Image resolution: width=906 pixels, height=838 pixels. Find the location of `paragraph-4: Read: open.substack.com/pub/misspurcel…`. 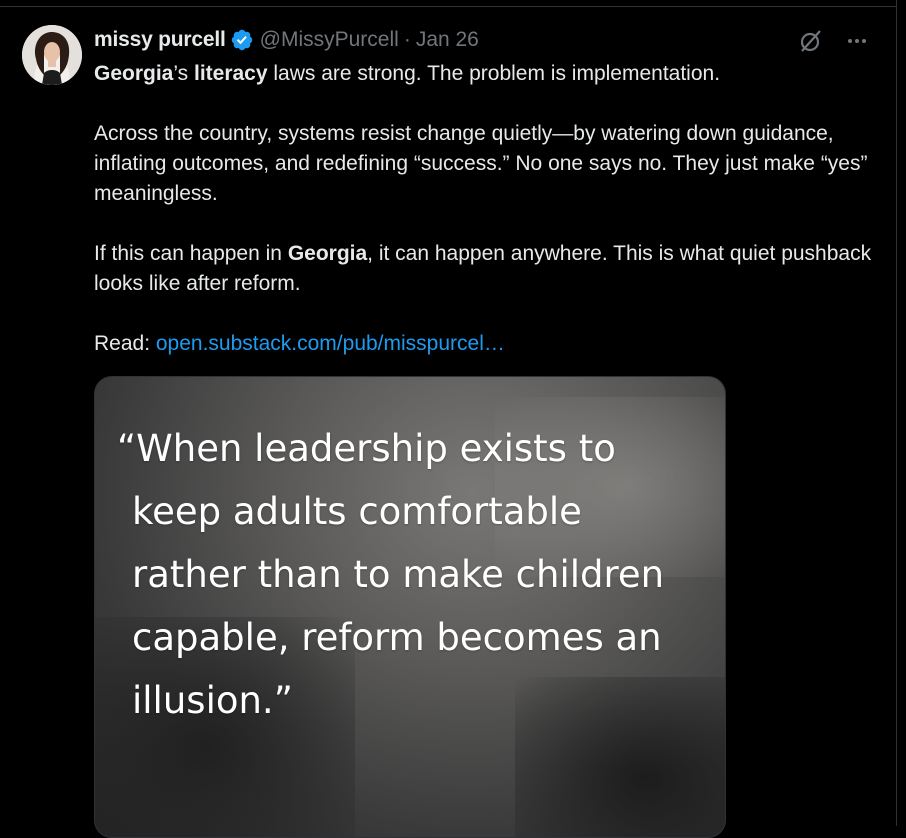

paragraph-4: Read: open.substack.com/pub/misspurcel… is located at coordinates (484, 344).